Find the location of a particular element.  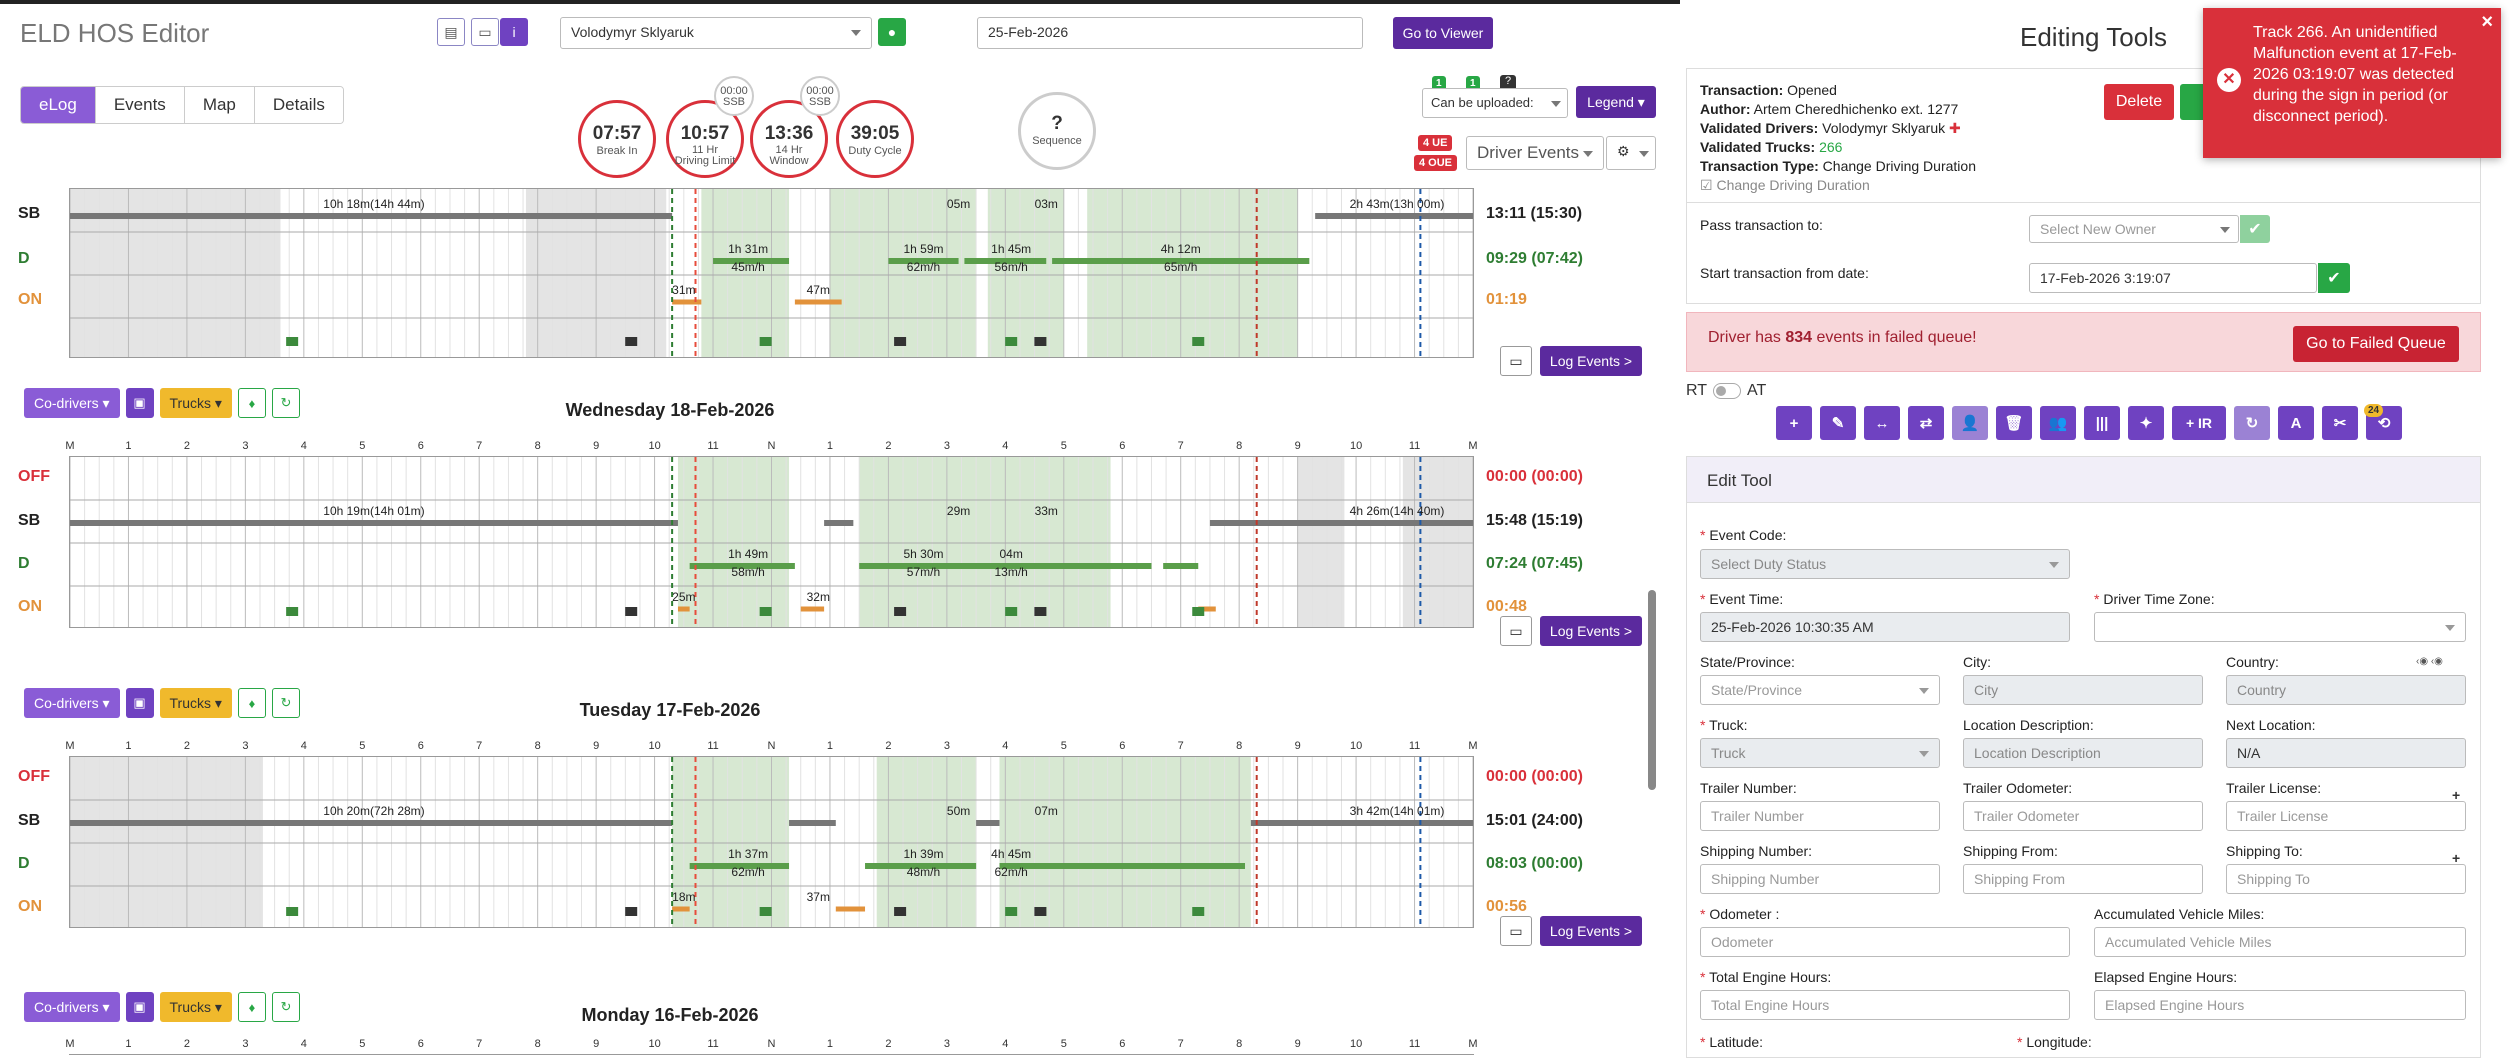

field-label: * Longitude: is located at coordinates (2054, 1042).